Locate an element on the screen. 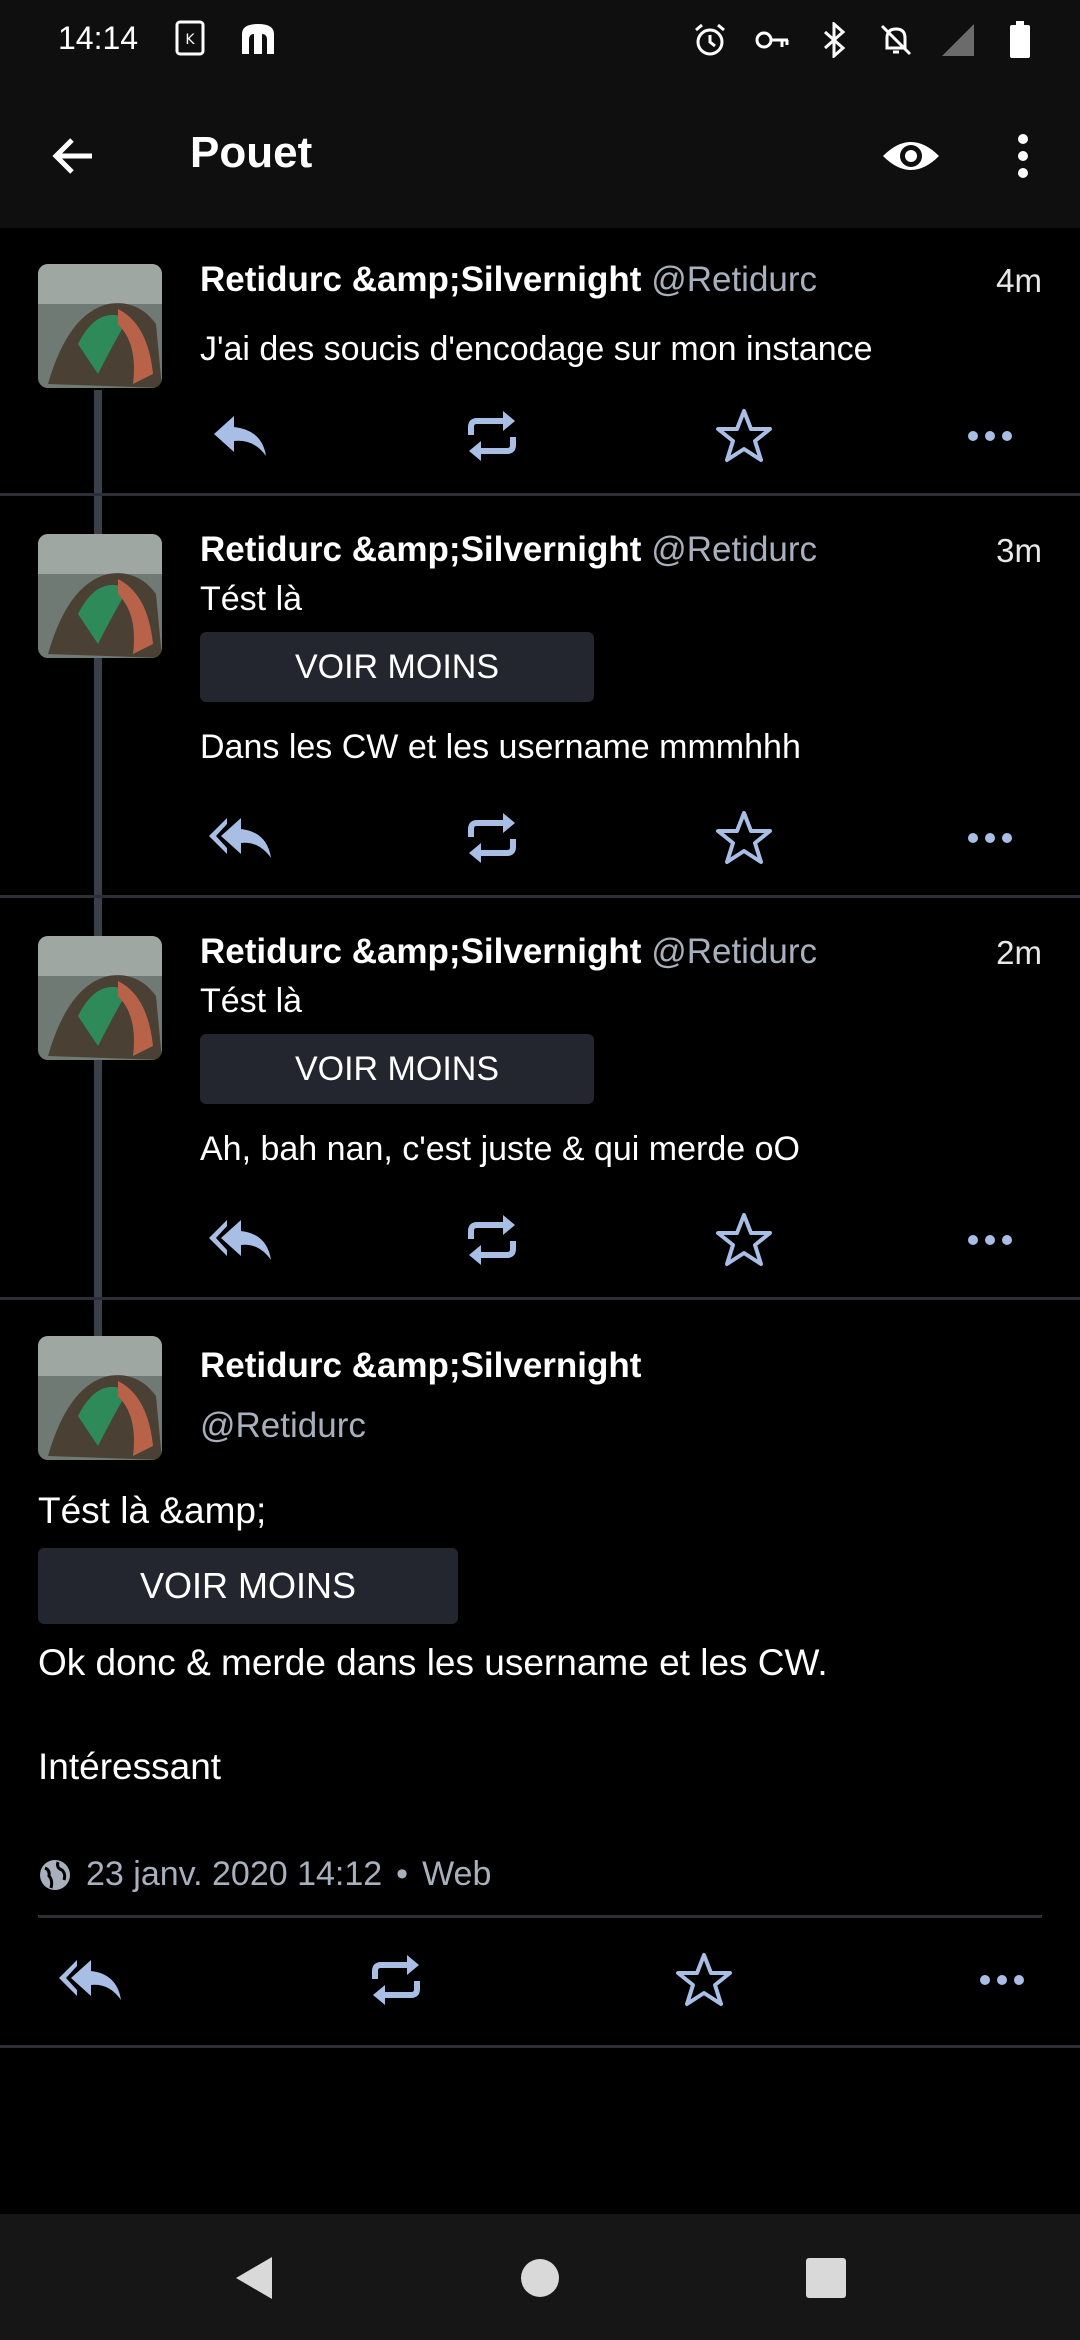  nav-home-button is located at coordinates (540, 2278).